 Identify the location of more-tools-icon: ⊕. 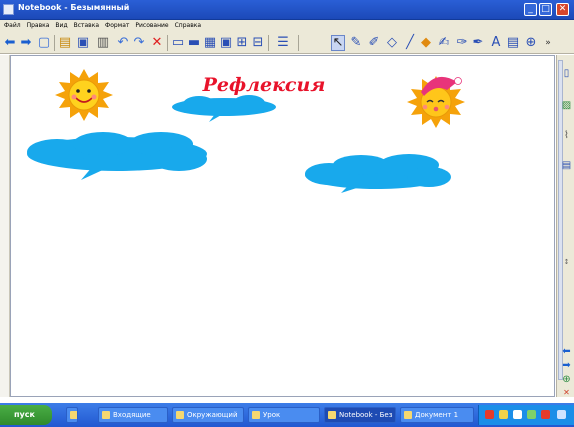
(531, 43).